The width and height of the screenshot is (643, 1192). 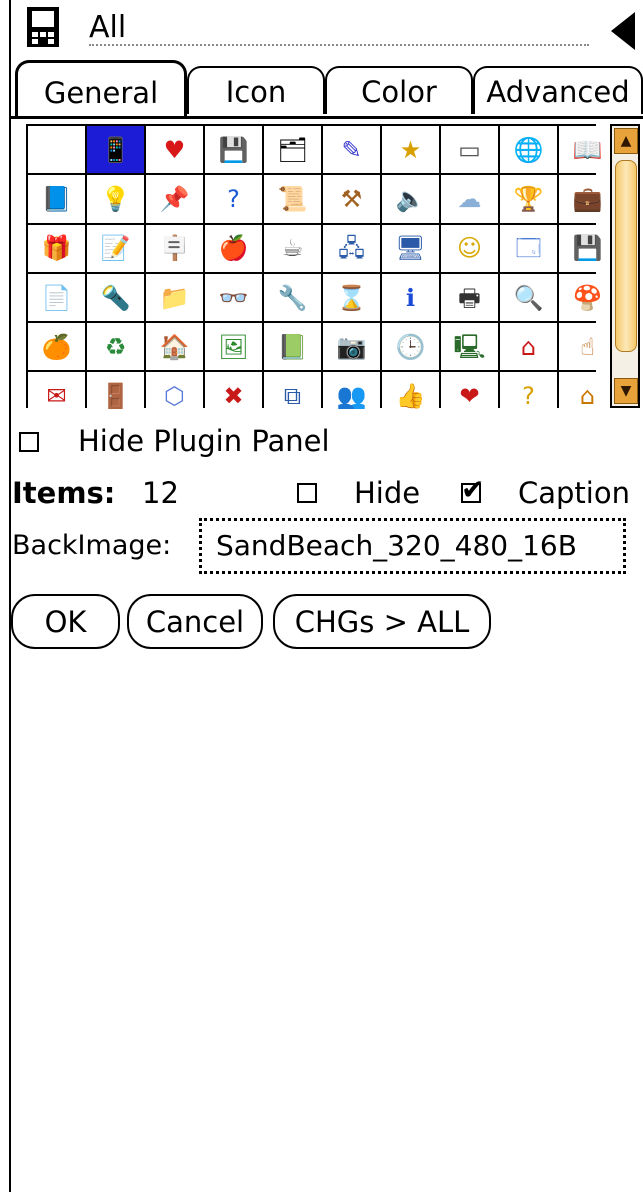 What do you see at coordinates (115, 248) in the screenshot?
I see `notepad-icon: 📝` at bounding box center [115, 248].